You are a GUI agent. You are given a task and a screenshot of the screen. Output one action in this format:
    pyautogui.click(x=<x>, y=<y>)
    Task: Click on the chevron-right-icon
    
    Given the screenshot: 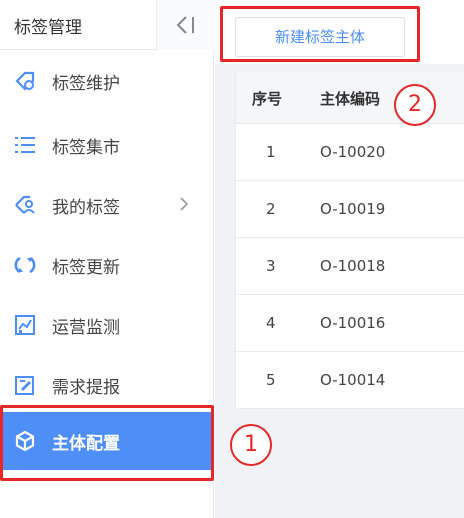 What is the action you would take?
    pyautogui.click(x=184, y=204)
    